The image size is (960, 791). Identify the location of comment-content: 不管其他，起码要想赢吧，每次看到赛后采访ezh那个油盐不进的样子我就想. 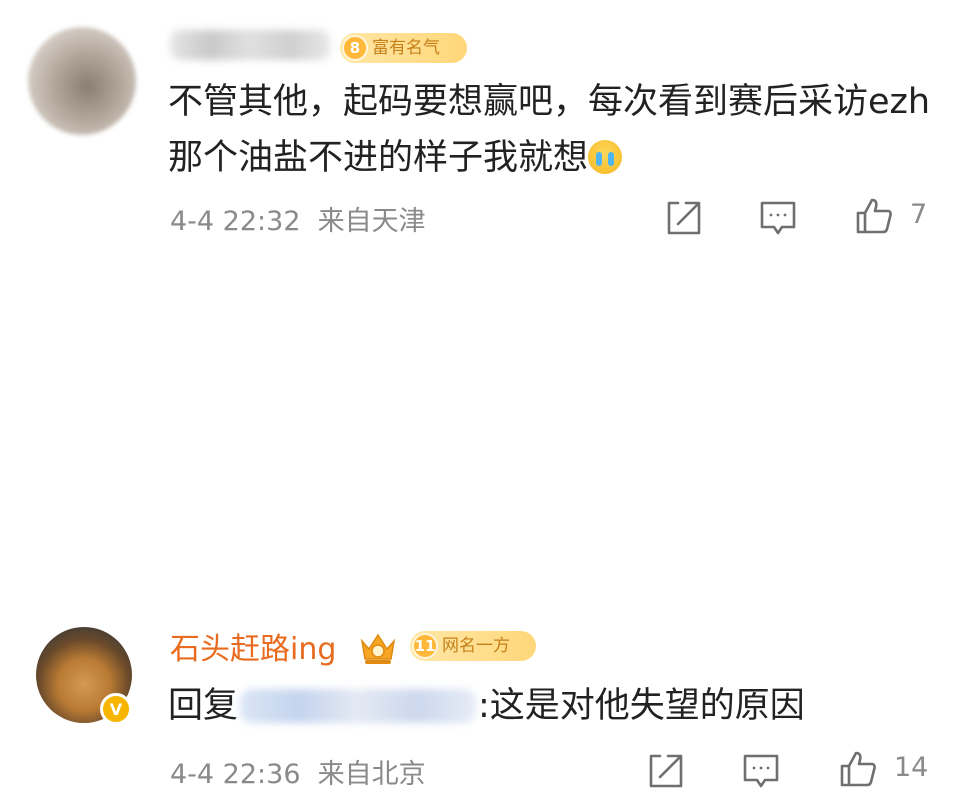
(549, 130).